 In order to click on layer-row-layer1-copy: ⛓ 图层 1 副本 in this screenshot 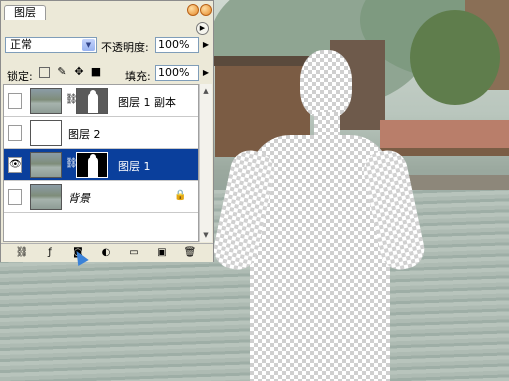, I will do `click(101, 101)`.